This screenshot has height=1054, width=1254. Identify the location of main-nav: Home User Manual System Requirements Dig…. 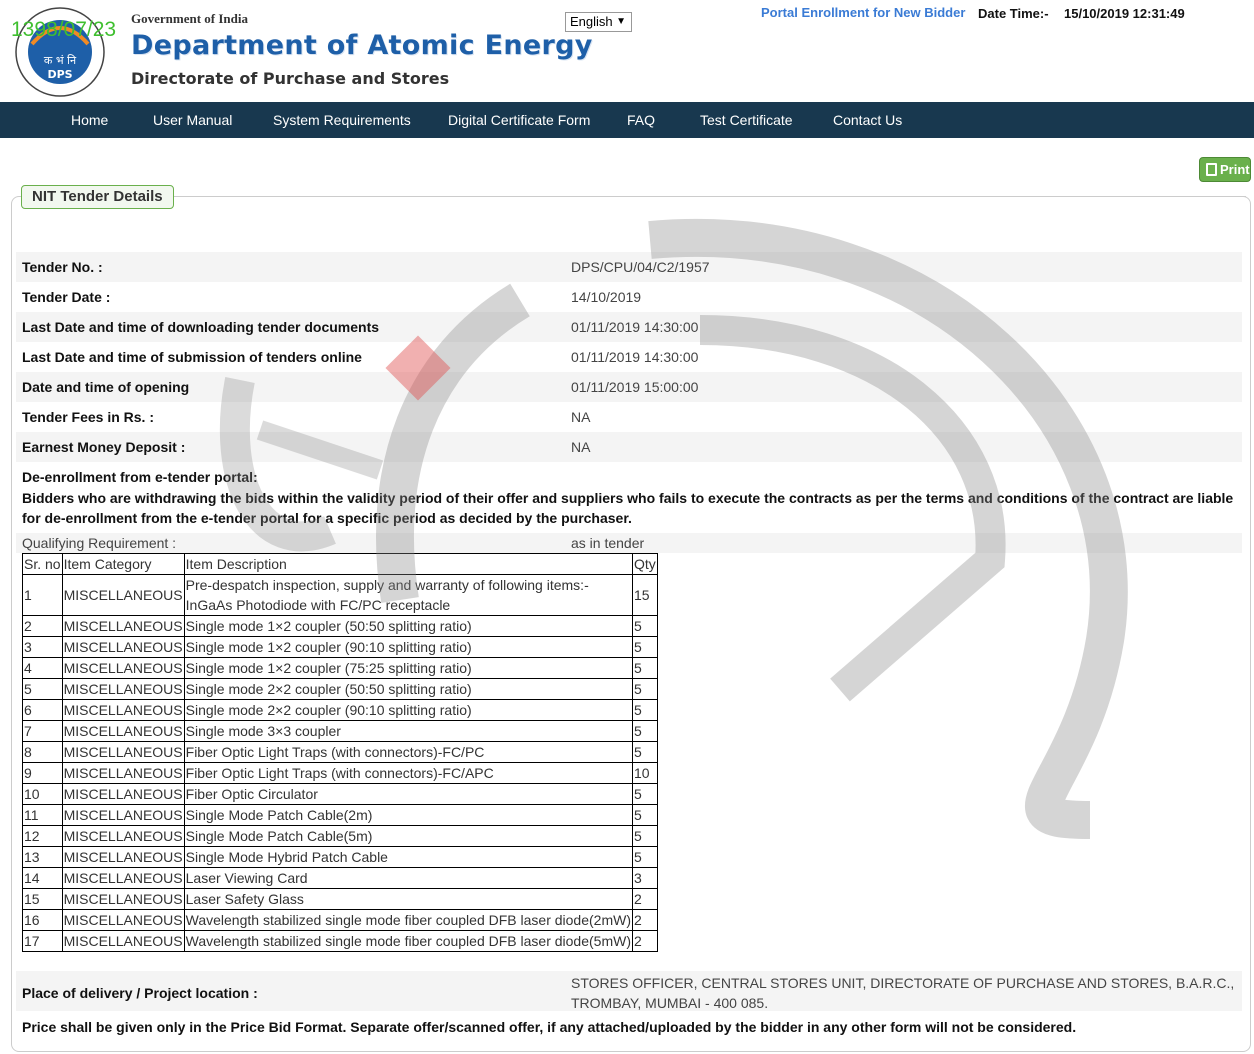
(627, 120).